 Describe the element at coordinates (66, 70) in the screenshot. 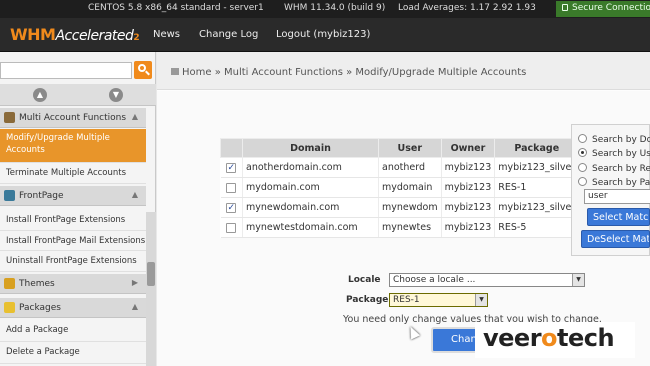

I see `sidebar-search-input` at that location.